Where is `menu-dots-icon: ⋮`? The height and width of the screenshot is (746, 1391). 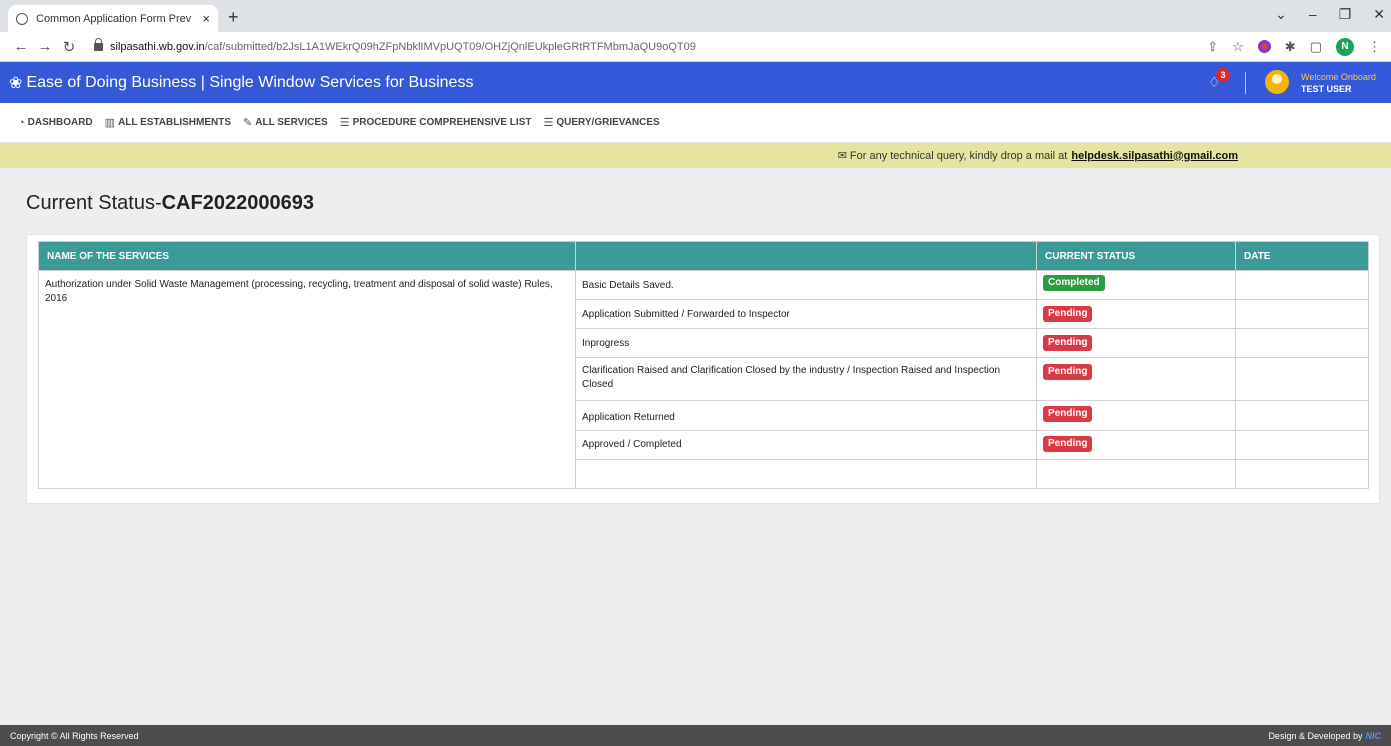
menu-dots-icon: ⋮ is located at coordinates (1374, 47).